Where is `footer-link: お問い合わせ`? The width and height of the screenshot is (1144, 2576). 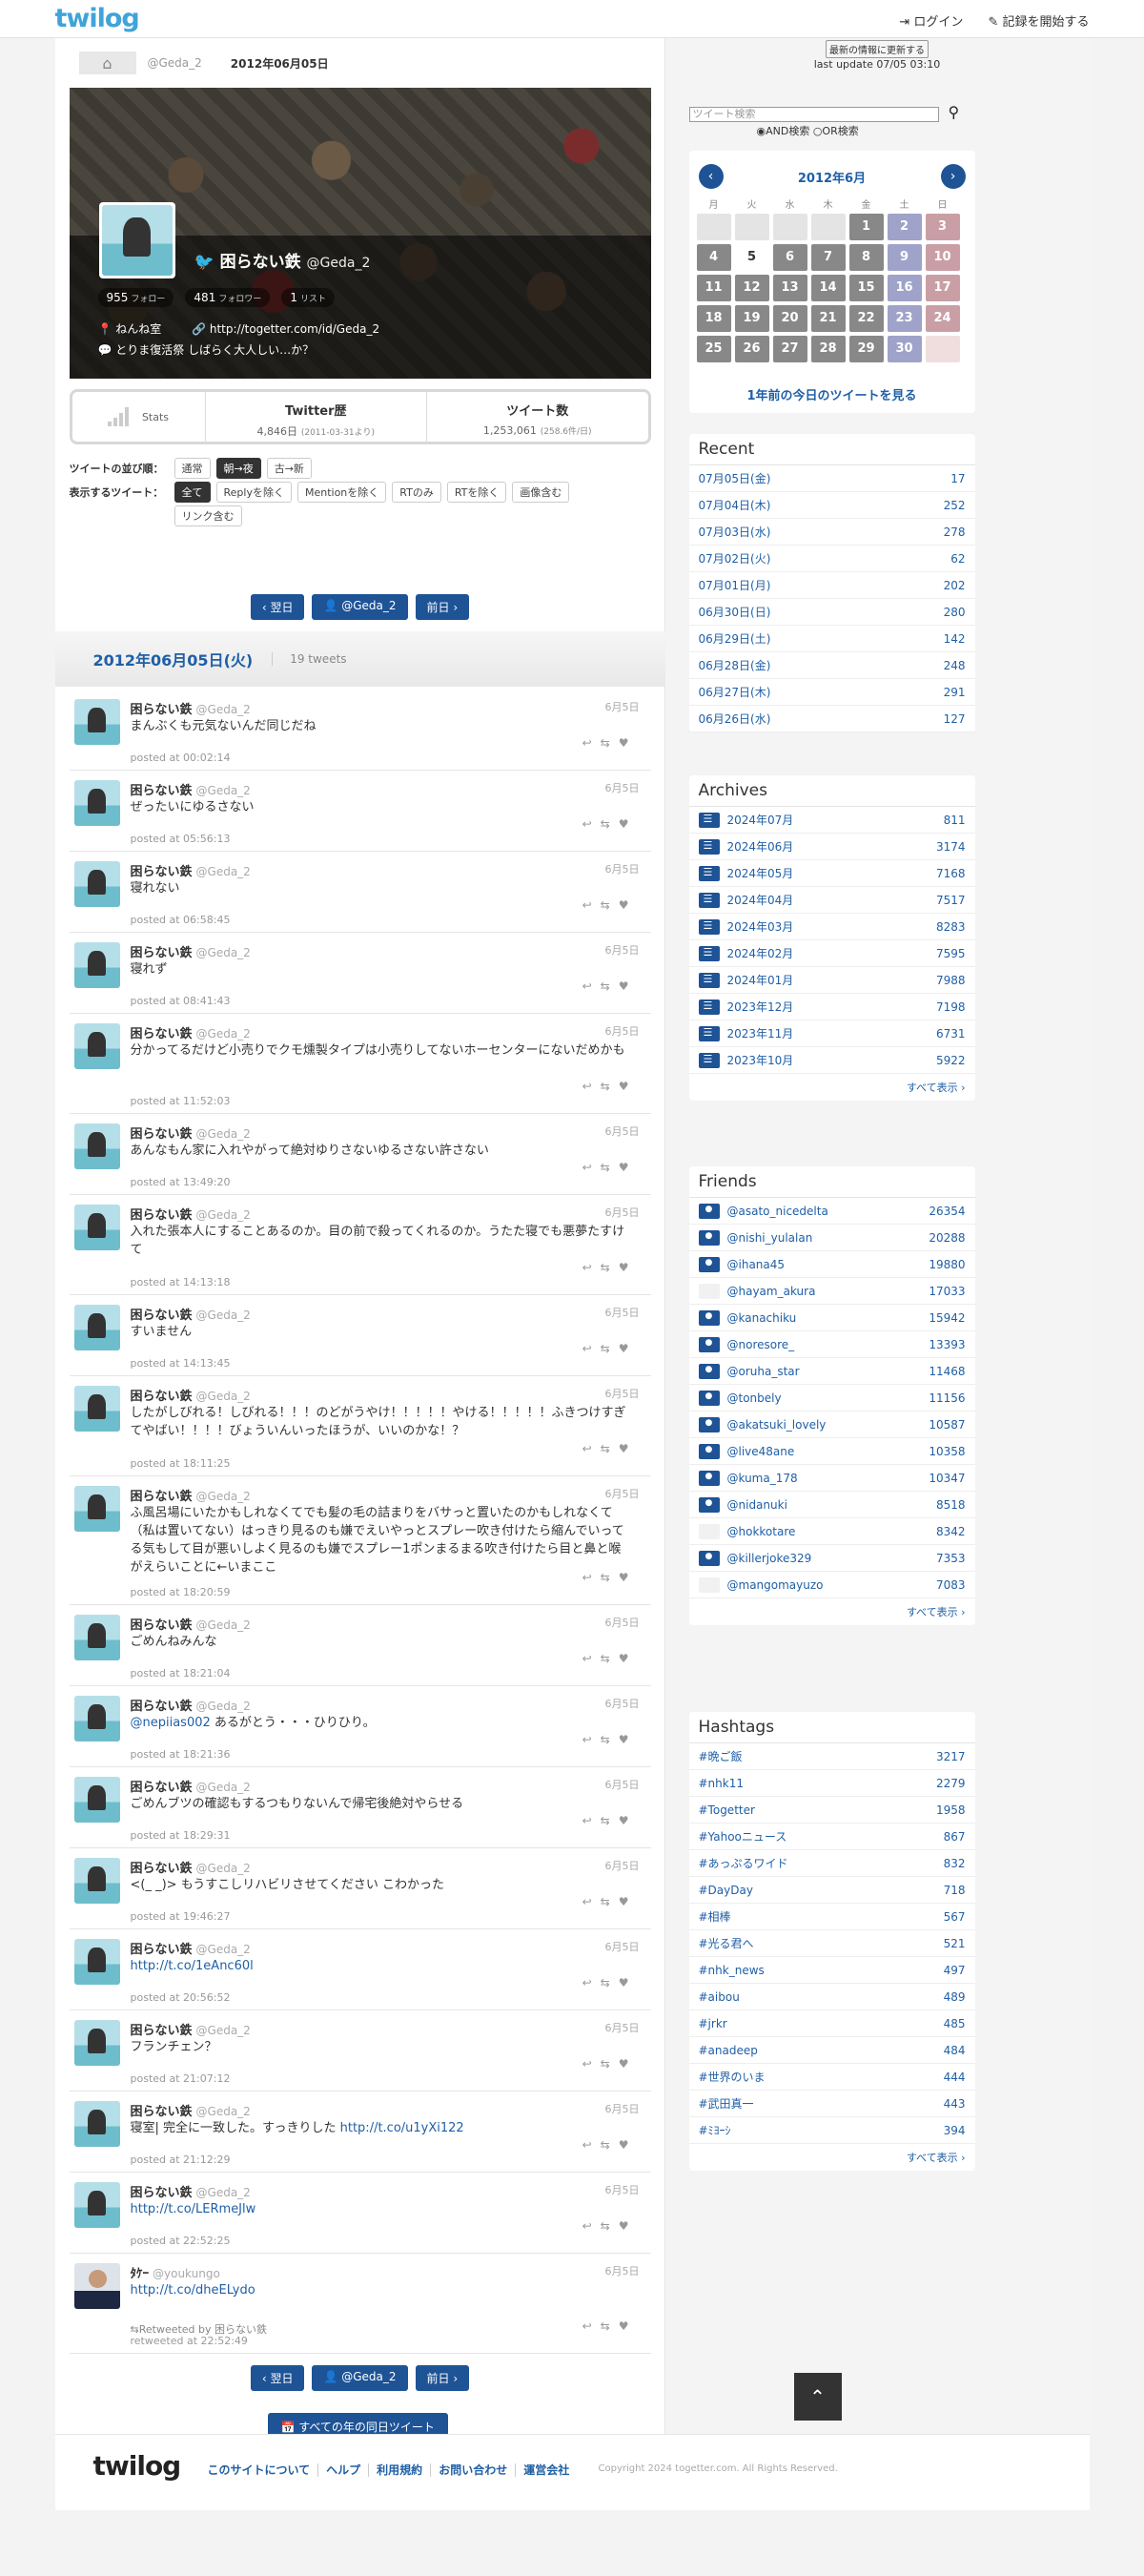 footer-link: お問い合わせ is located at coordinates (478, 2470).